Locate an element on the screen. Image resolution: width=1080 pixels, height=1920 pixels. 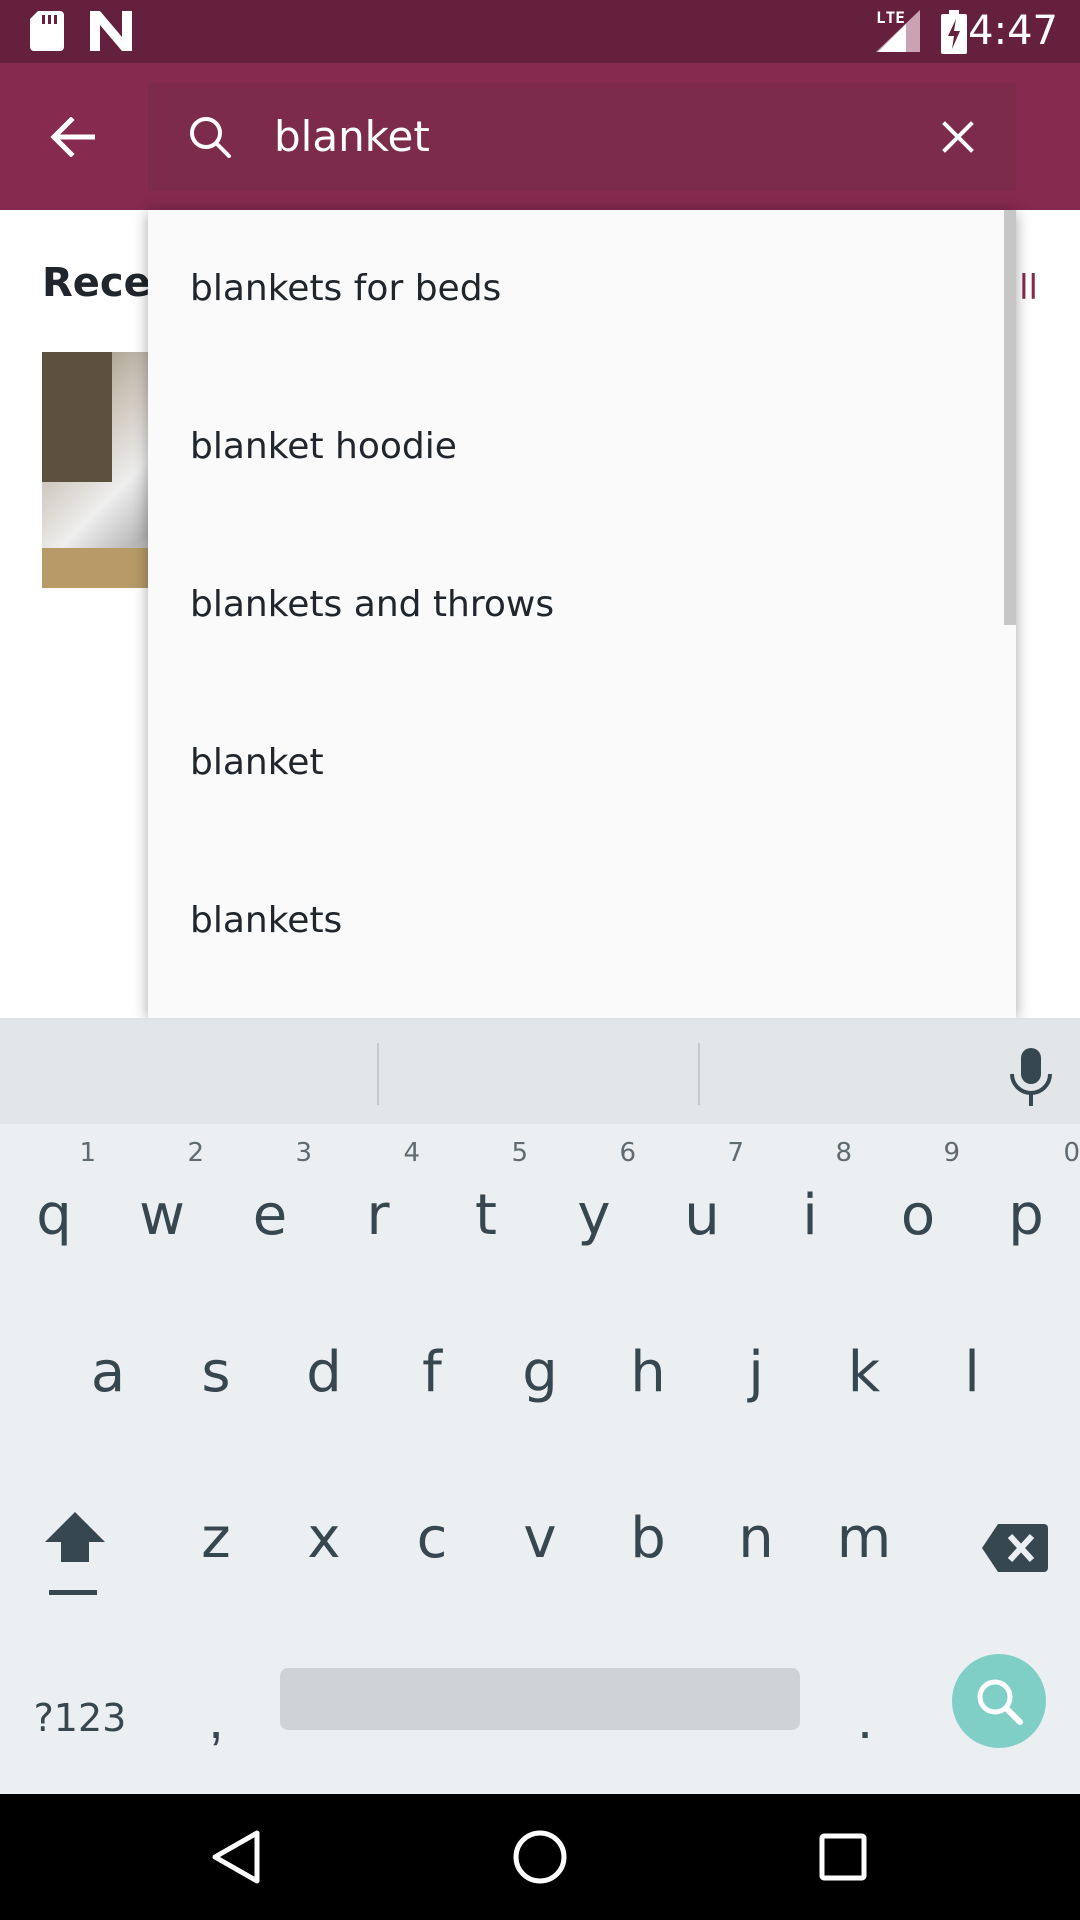
back-button is located at coordinates (72, 137).